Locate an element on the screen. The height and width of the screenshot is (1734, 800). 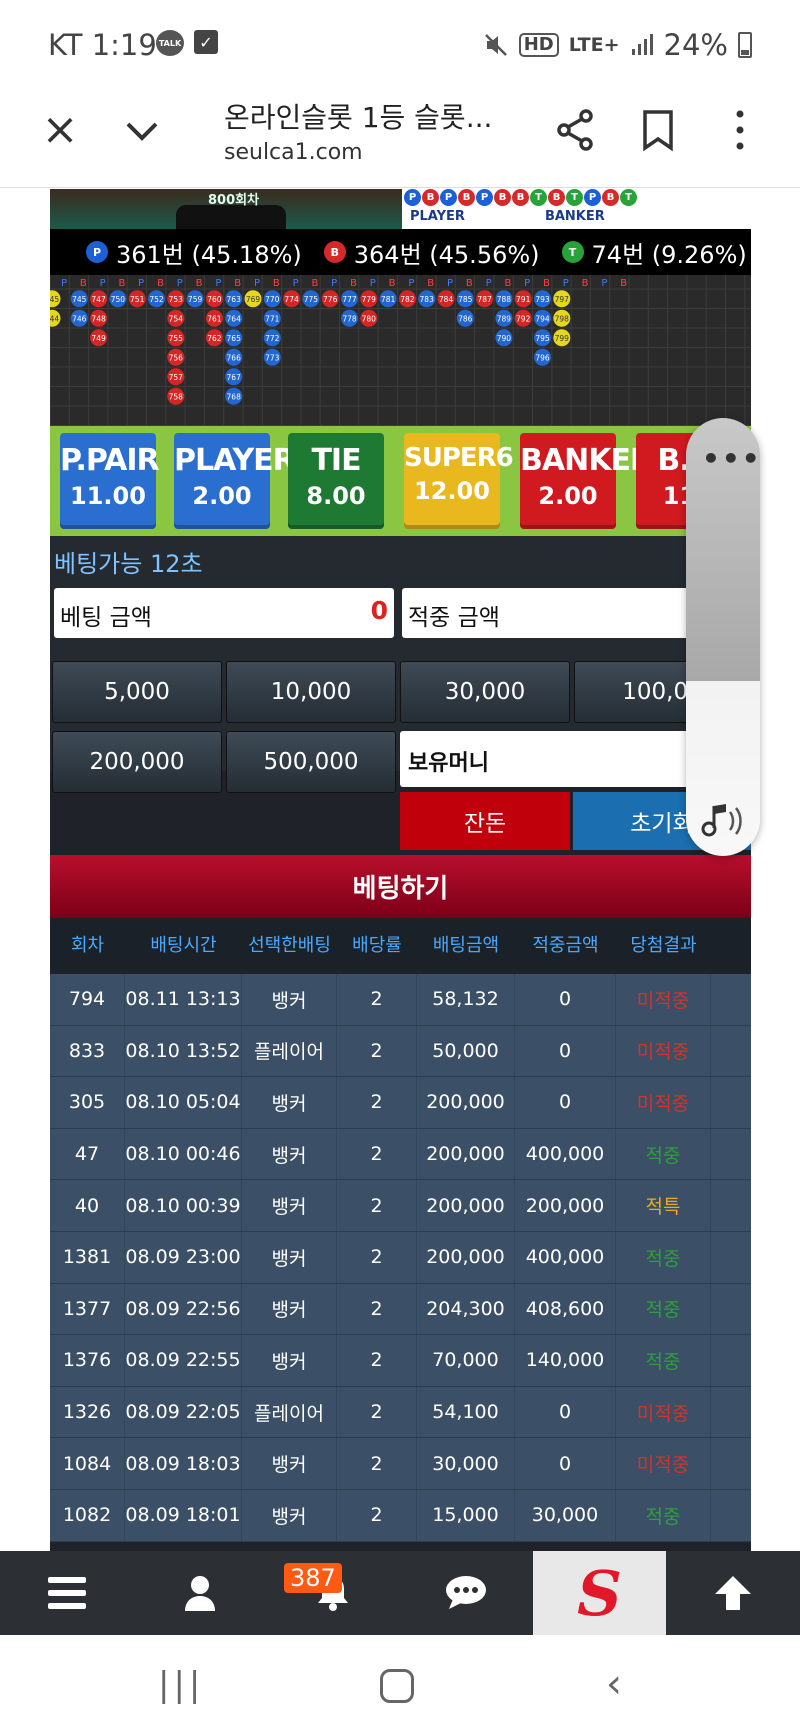
bead-label: 769 is located at coordinates (253, 299).